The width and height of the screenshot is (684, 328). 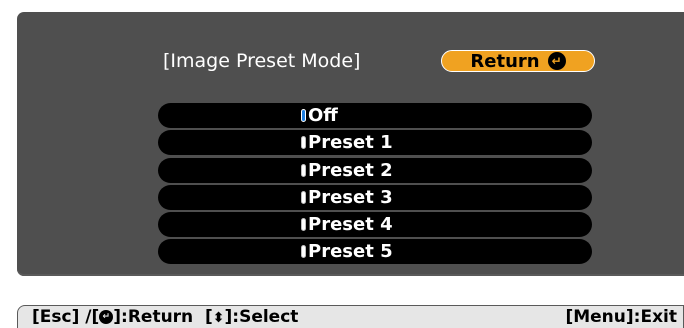 What do you see at coordinates (350, 197) in the screenshot?
I see `option-label: Preset 3` at bounding box center [350, 197].